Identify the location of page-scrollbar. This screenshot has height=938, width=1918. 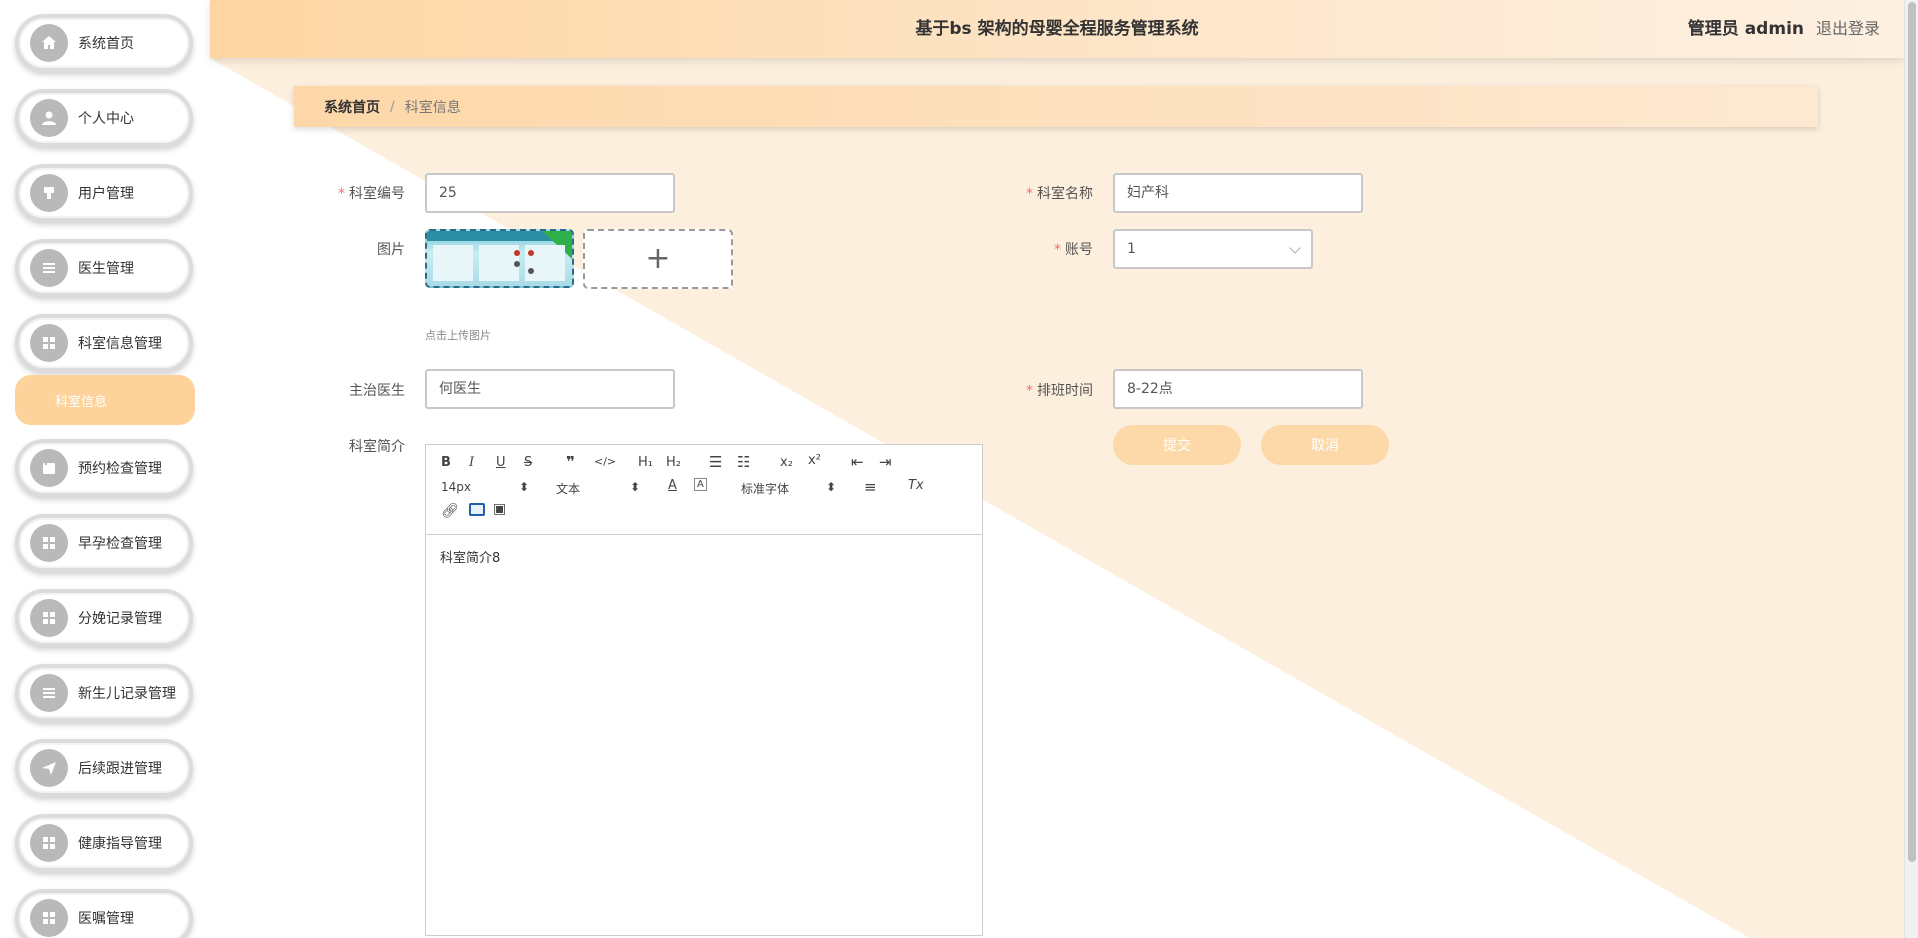
(1911, 469).